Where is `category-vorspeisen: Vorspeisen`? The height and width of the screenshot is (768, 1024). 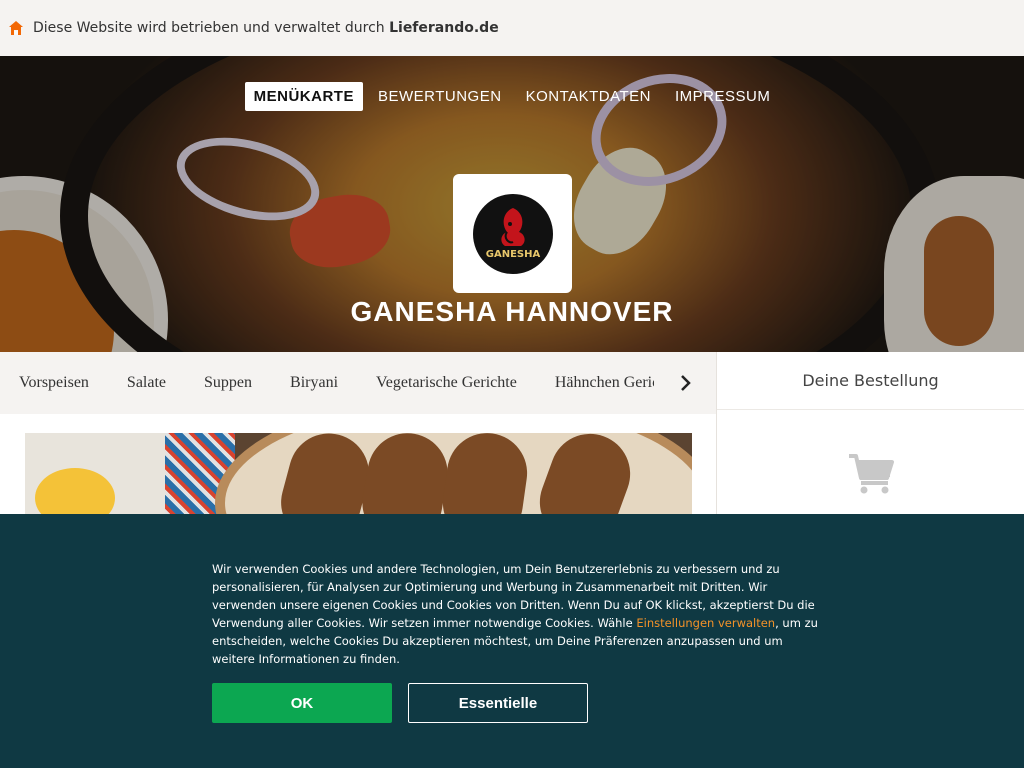
category-vorspeisen: Vorspeisen is located at coordinates (54, 383).